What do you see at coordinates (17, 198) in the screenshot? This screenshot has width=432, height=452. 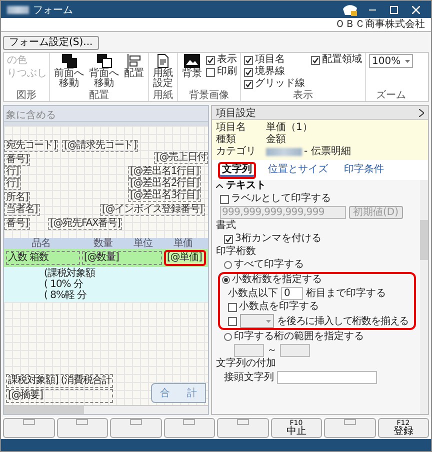 I see `form-field: 所名]` at bounding box center [17, 198].